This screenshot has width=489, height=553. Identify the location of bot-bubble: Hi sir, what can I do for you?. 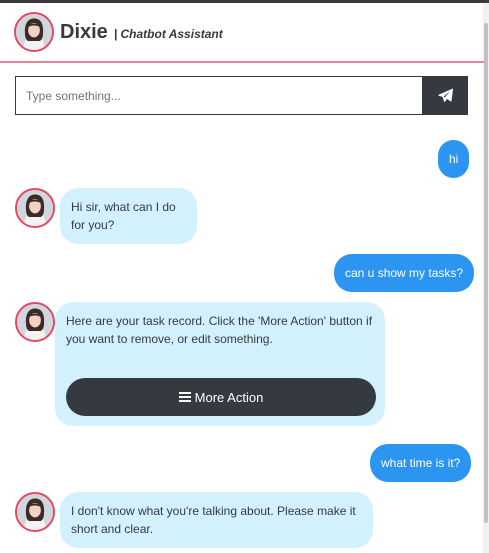
(128, 216).